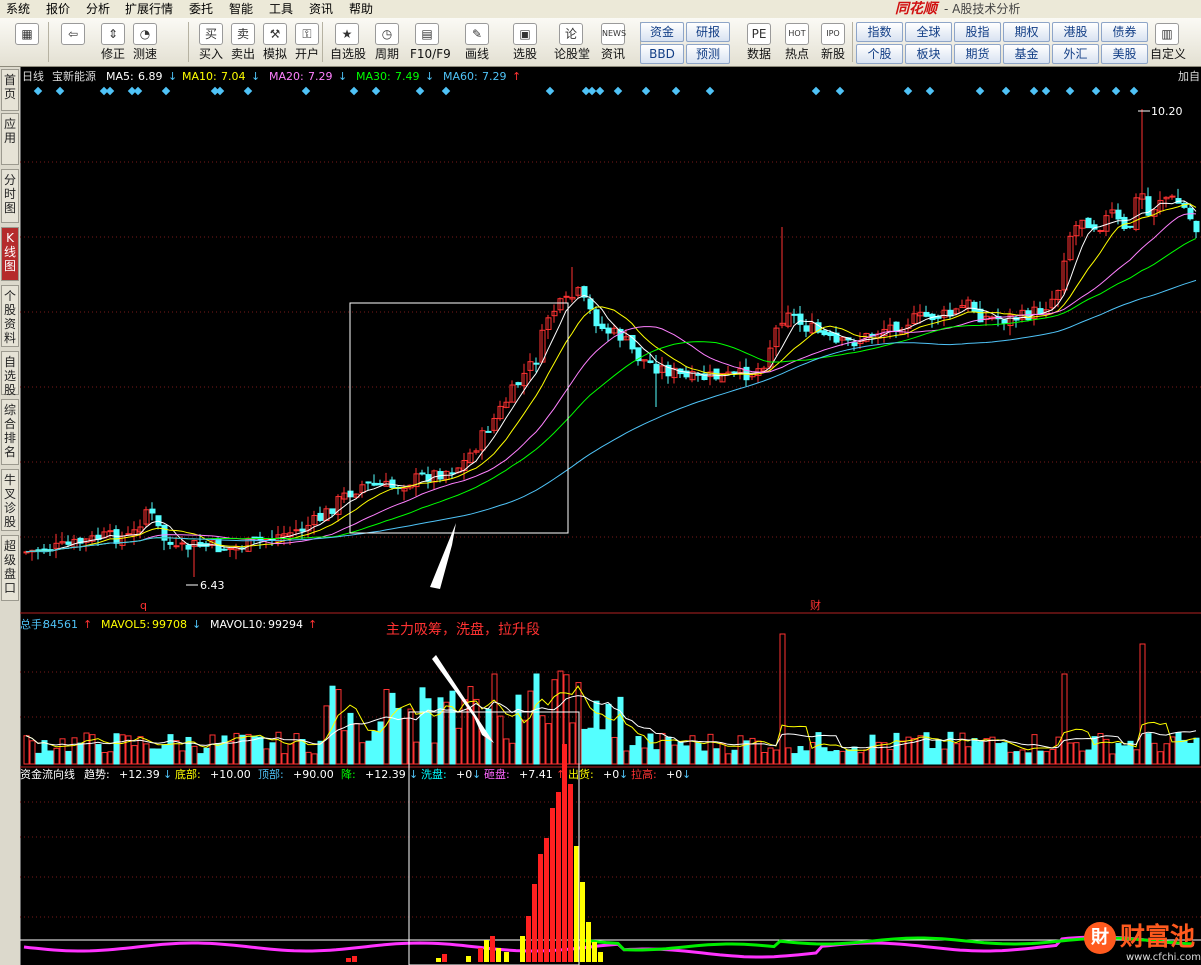 This screenshot has width=1201, height=965. What do you see at coordinates (928, 32) in the screenshot?
I see `market-btn-1: 全球` at bounding box center [928, 32].